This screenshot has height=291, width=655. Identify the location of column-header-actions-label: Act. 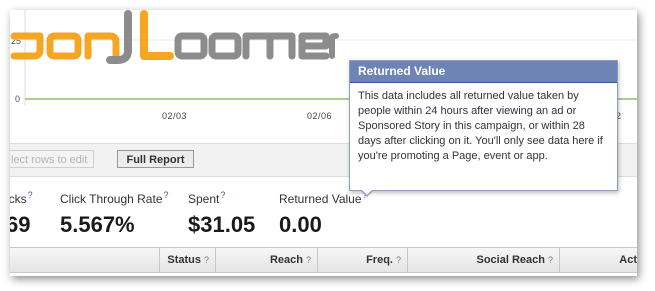
(628, 260).